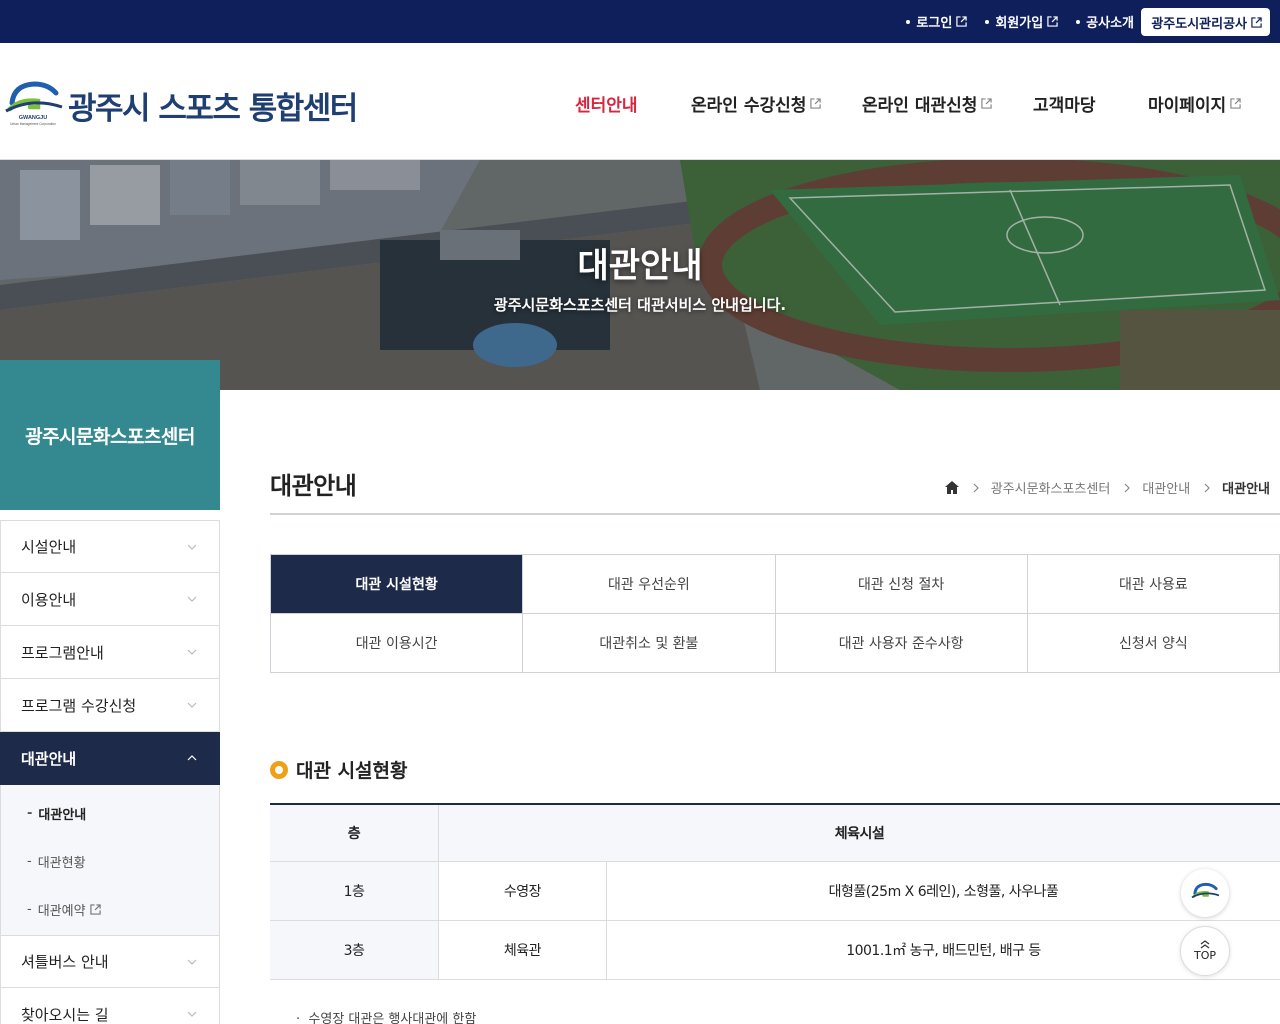  What do you see at coordinates (1166, 487) in the screenshot?
I see `breadcrumb-item: 대관안내` at bounding box center [1166, 487].